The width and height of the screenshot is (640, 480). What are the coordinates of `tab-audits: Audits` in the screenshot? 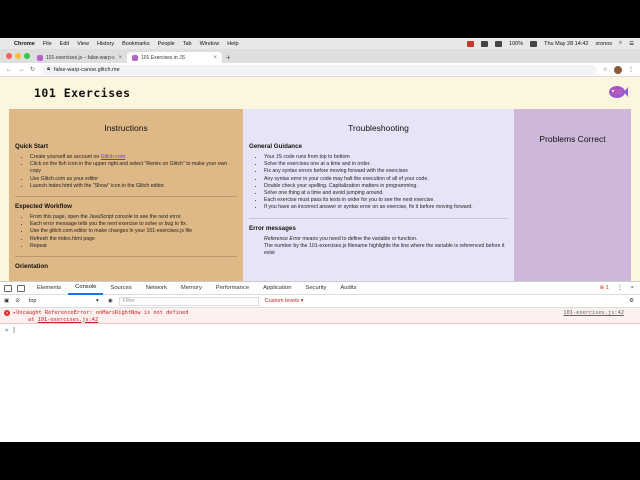 It's located at (348, 288).